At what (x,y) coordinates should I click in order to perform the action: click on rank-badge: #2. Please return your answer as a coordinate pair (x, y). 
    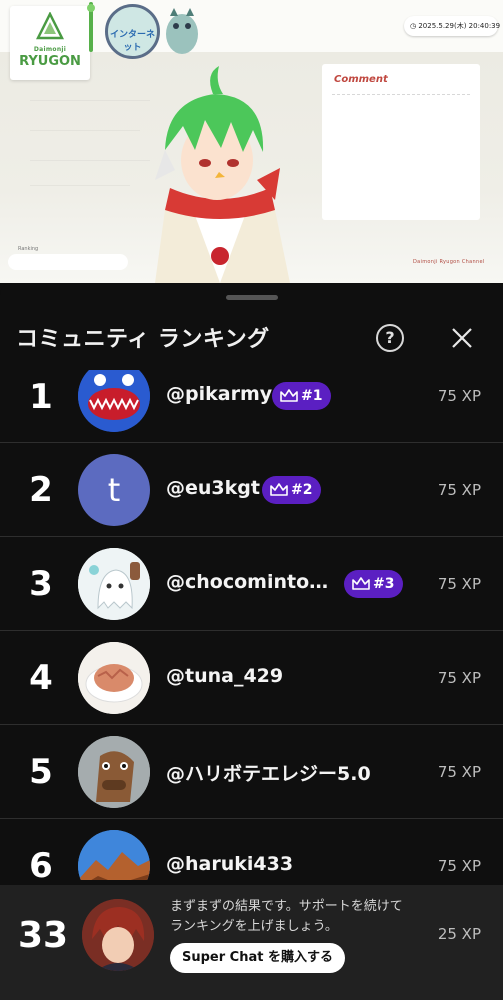
    Looking at the image, I should click on (292, 490).